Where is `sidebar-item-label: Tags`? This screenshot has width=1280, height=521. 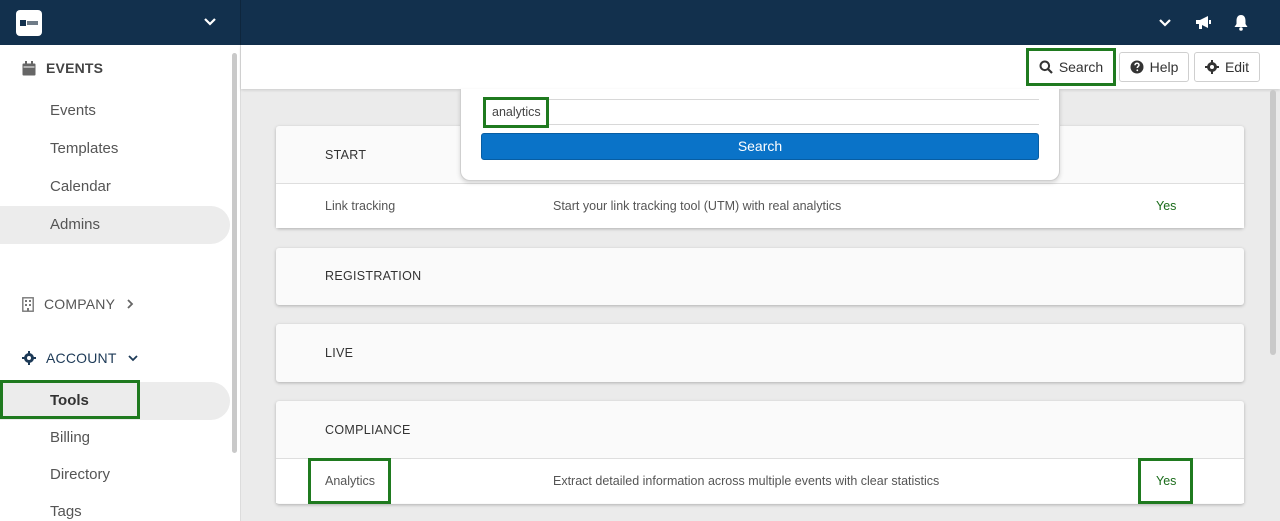 sidebar-item-label: Tags is located at coordinates (66, 511).